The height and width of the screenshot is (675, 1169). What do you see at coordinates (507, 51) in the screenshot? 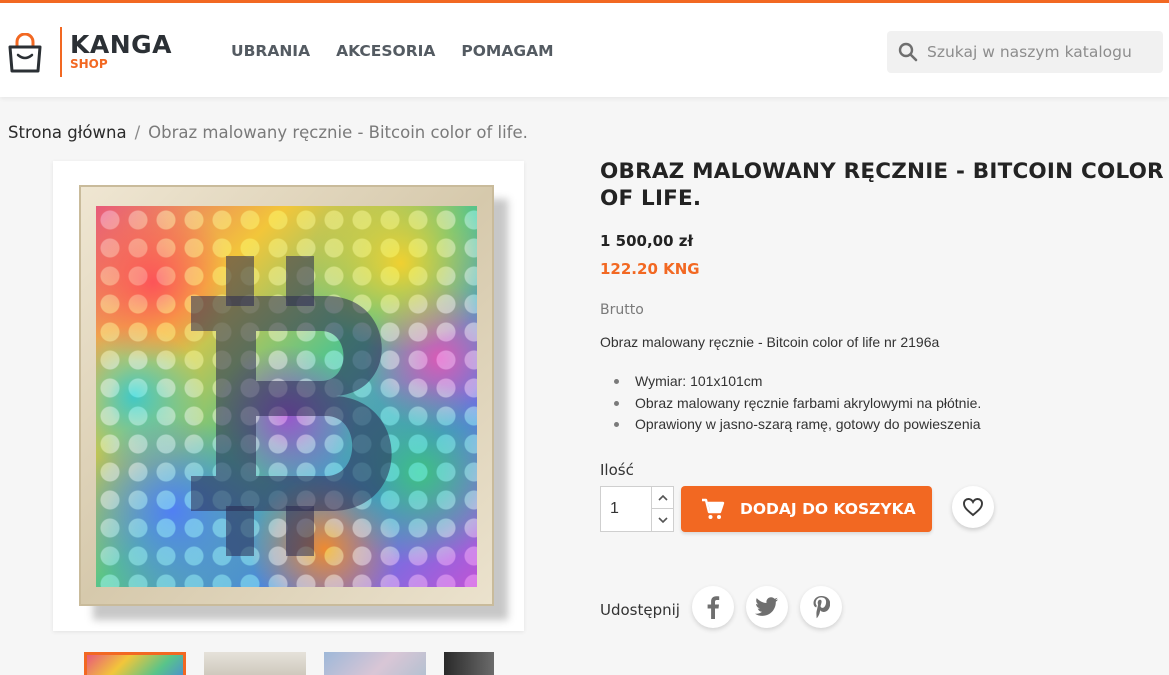
I see `nav-item-pomagam: POMAGAM` at bounding box center [507, 51].